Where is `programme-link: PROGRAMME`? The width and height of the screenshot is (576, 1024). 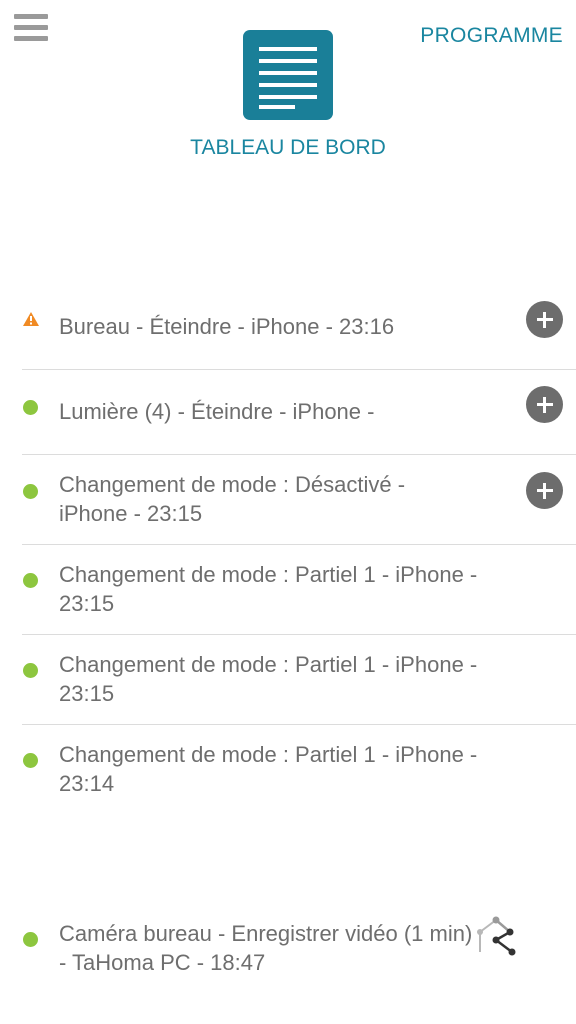 programme-link: PROGRAMME is located at coordinates (491, 36).